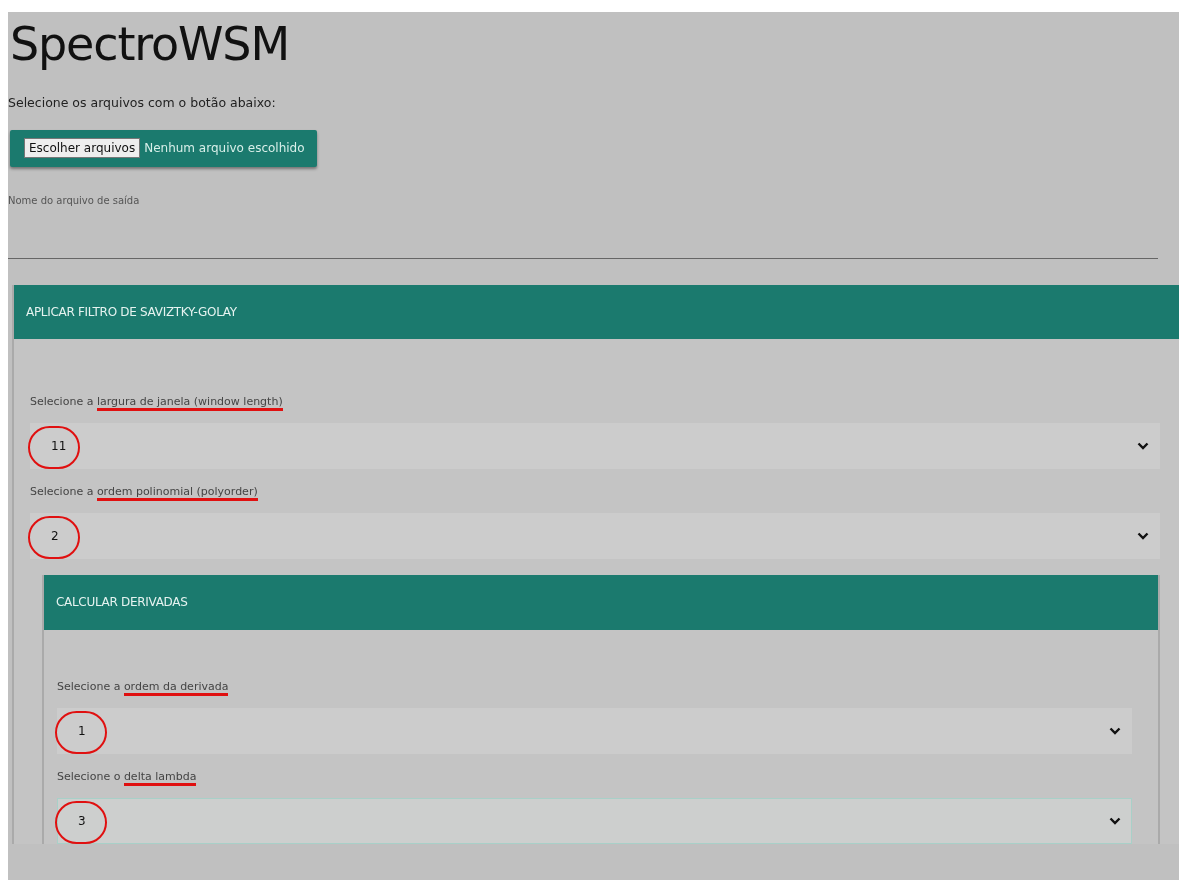 The width and height of the screenshot is (1179, 880). Describe the element at coordinates (82, 148) in the screenshot. I see `choose-files-button: Escolher arquivos` at that location.